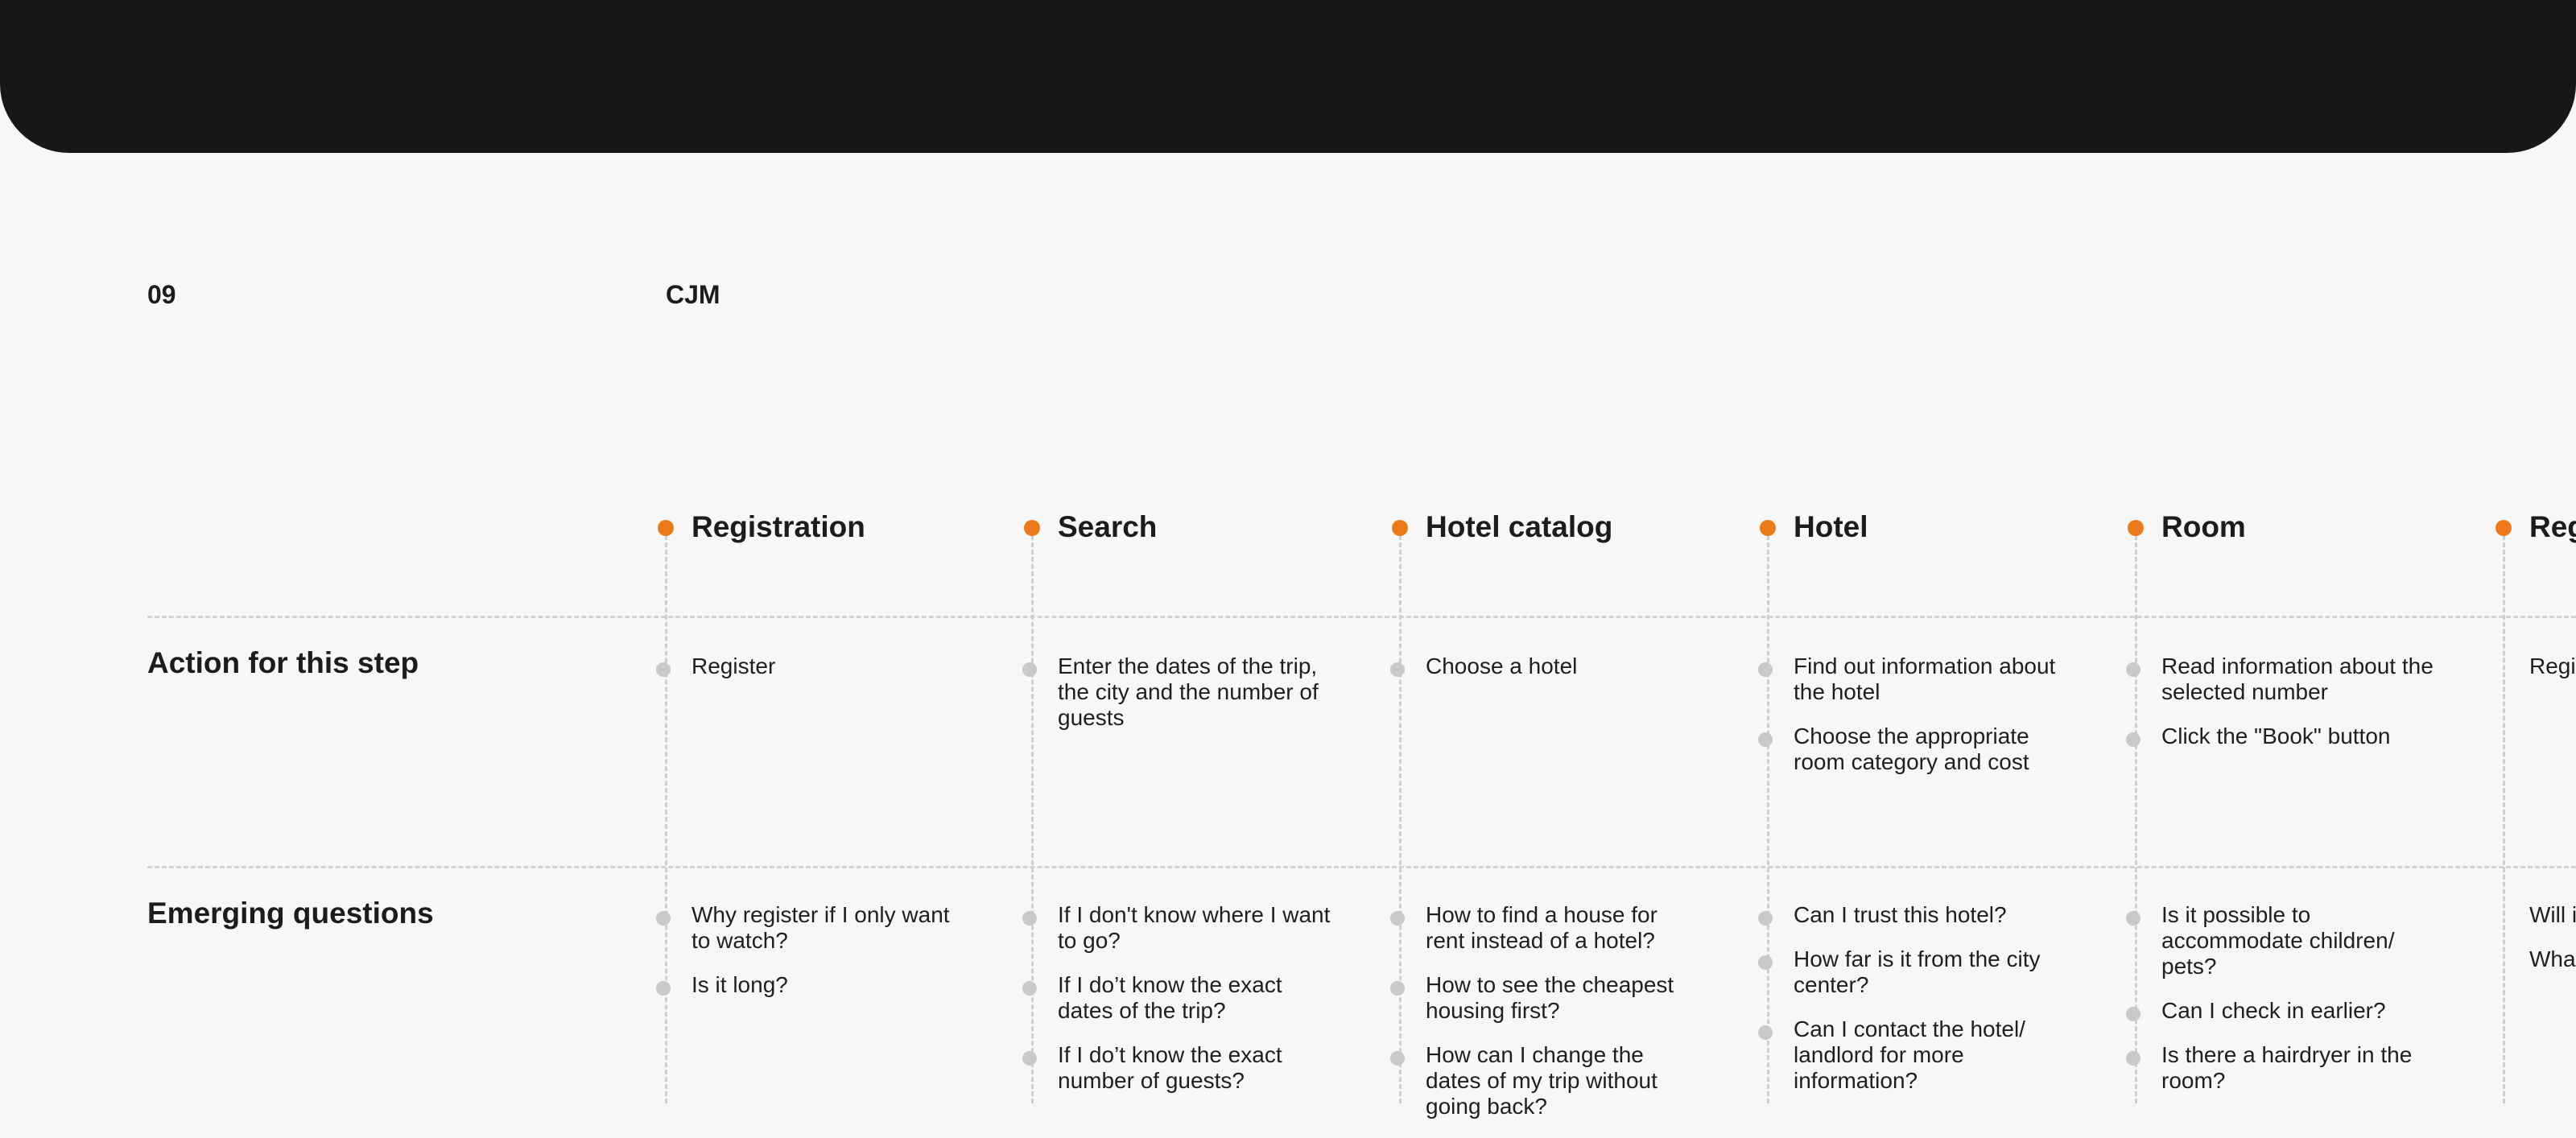 This screenshot has width=2576, height=1138. Describe the element at coordinates (778, 526) in the screenshot. I see `stage-title-registration: Registration` at that location.